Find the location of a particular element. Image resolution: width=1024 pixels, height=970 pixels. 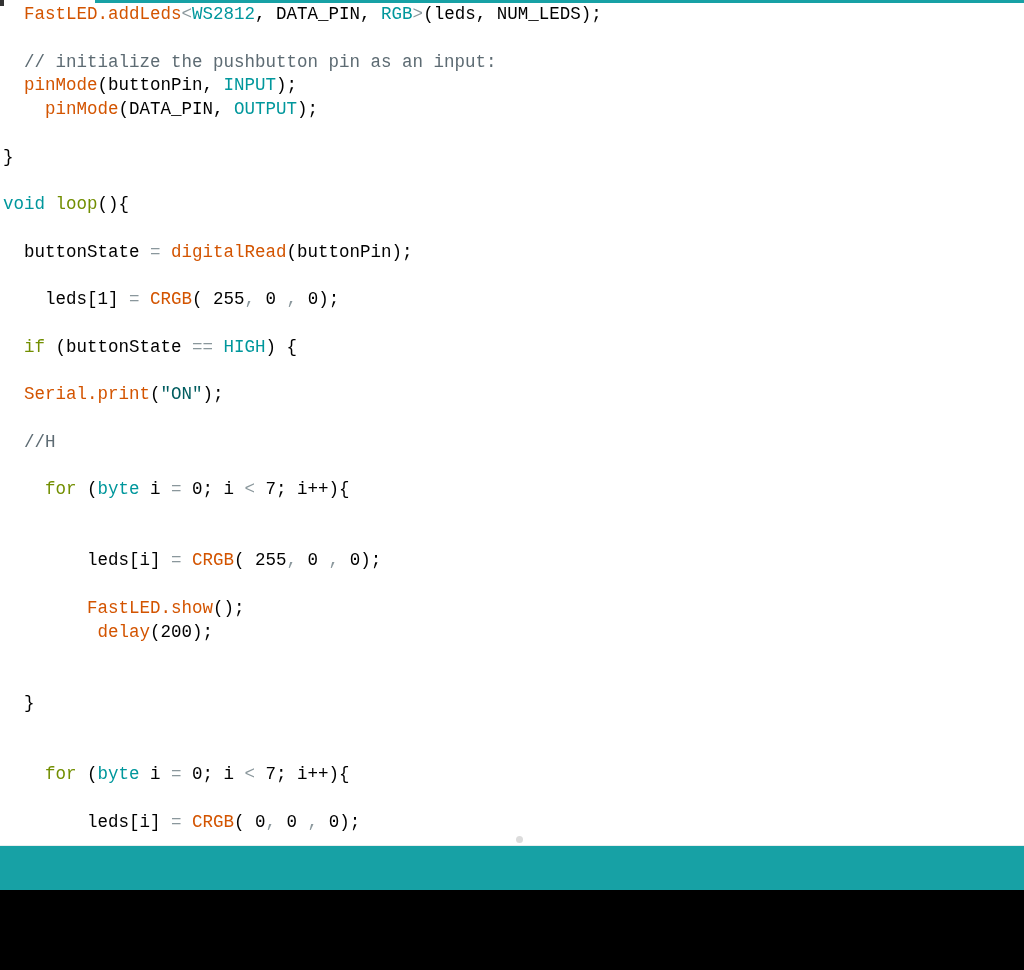

tab-edge is located at coordinates (2, 3).